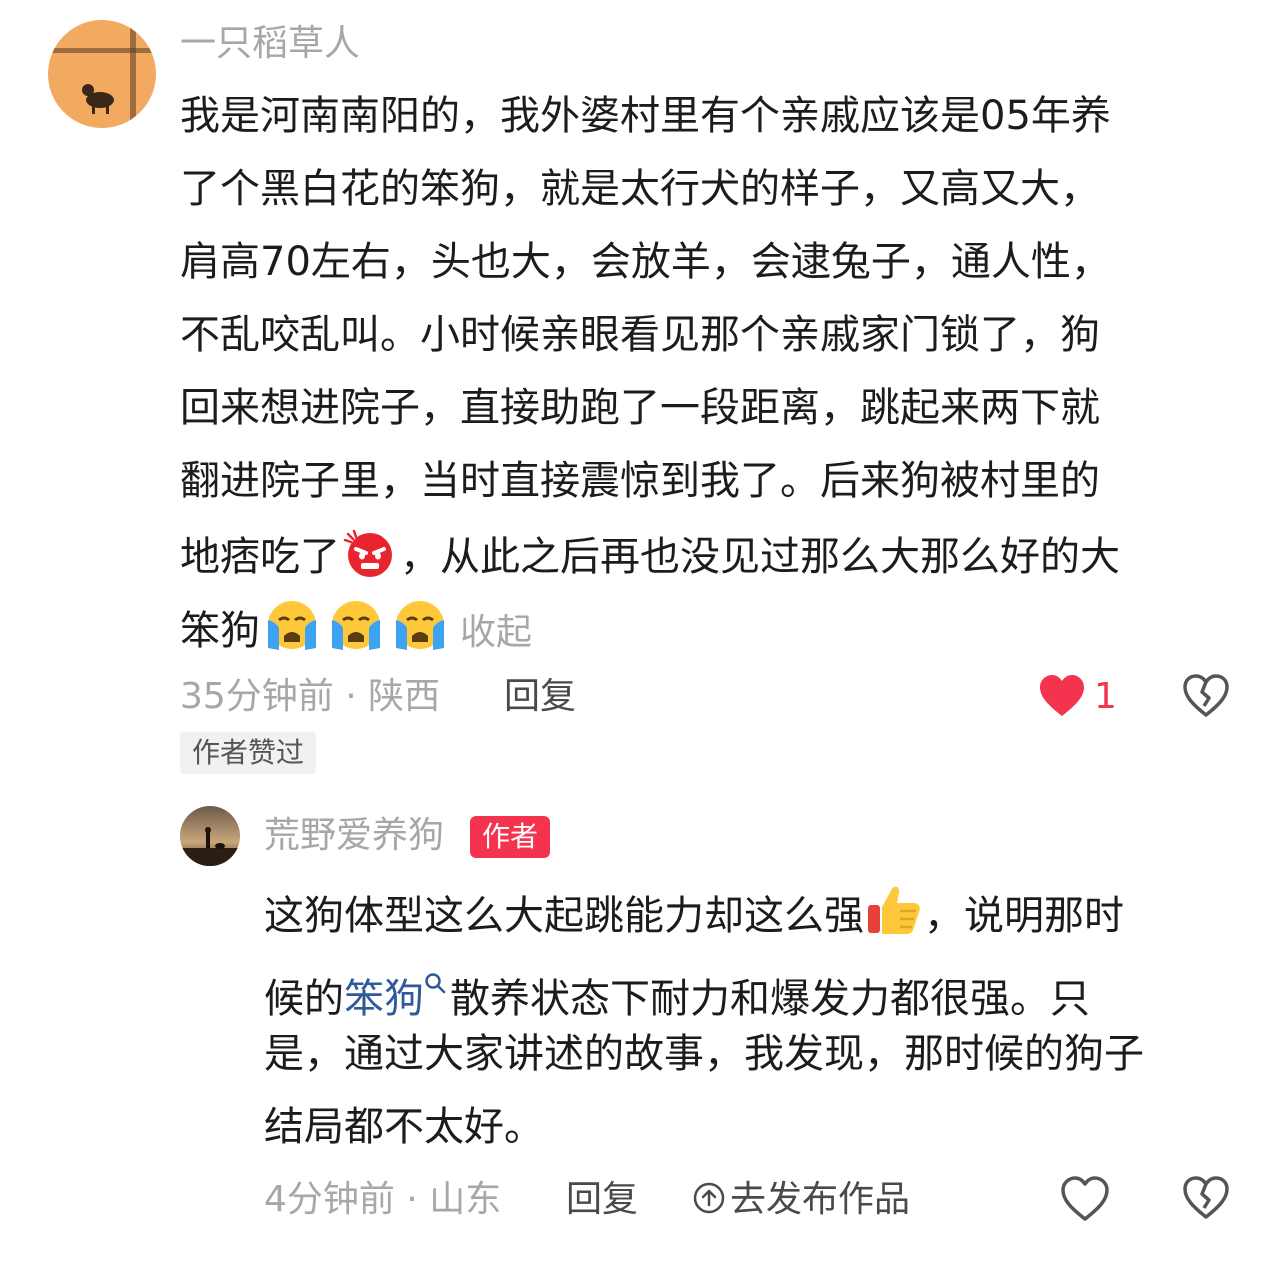  What do you see at coordinates (270, 44) in the screenshot?
I see `comment-username: 一只稻草人` at bounding box center [270, 44].